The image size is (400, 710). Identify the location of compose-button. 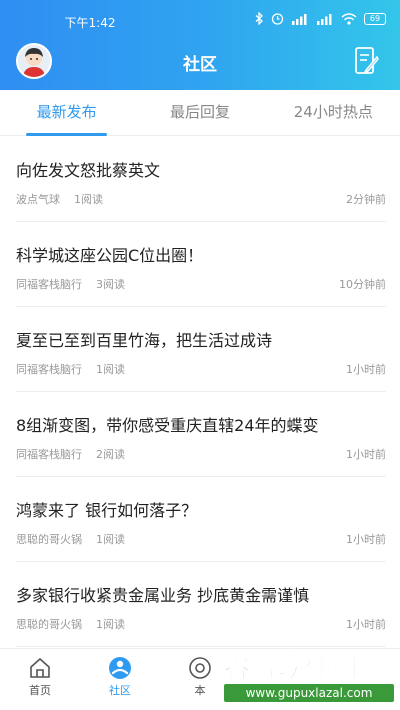
(367, 61).